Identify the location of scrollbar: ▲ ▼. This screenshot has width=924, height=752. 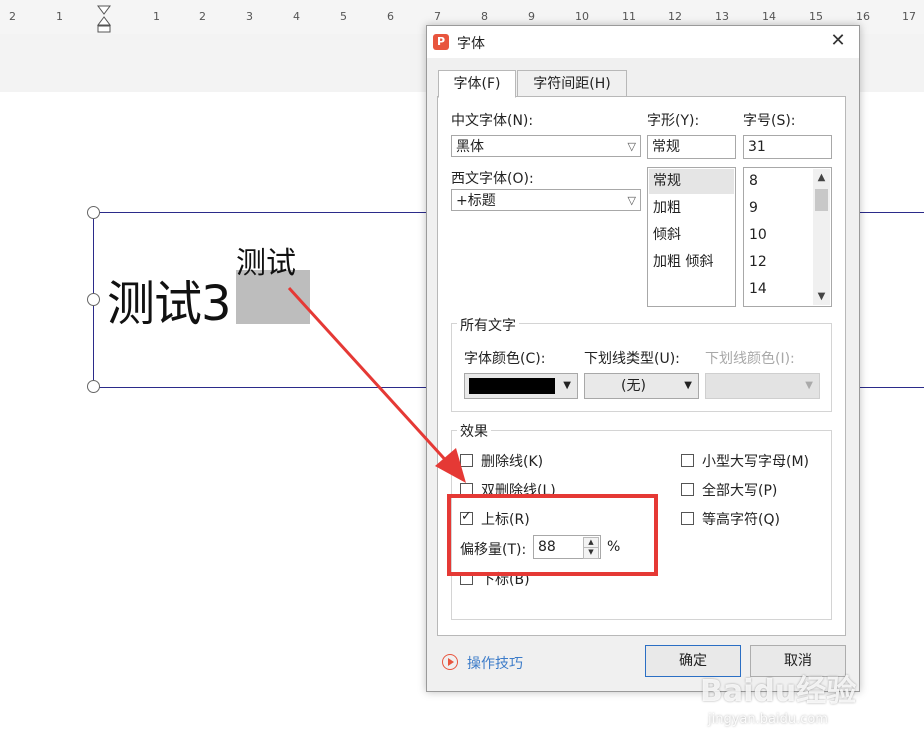
(821, 237).